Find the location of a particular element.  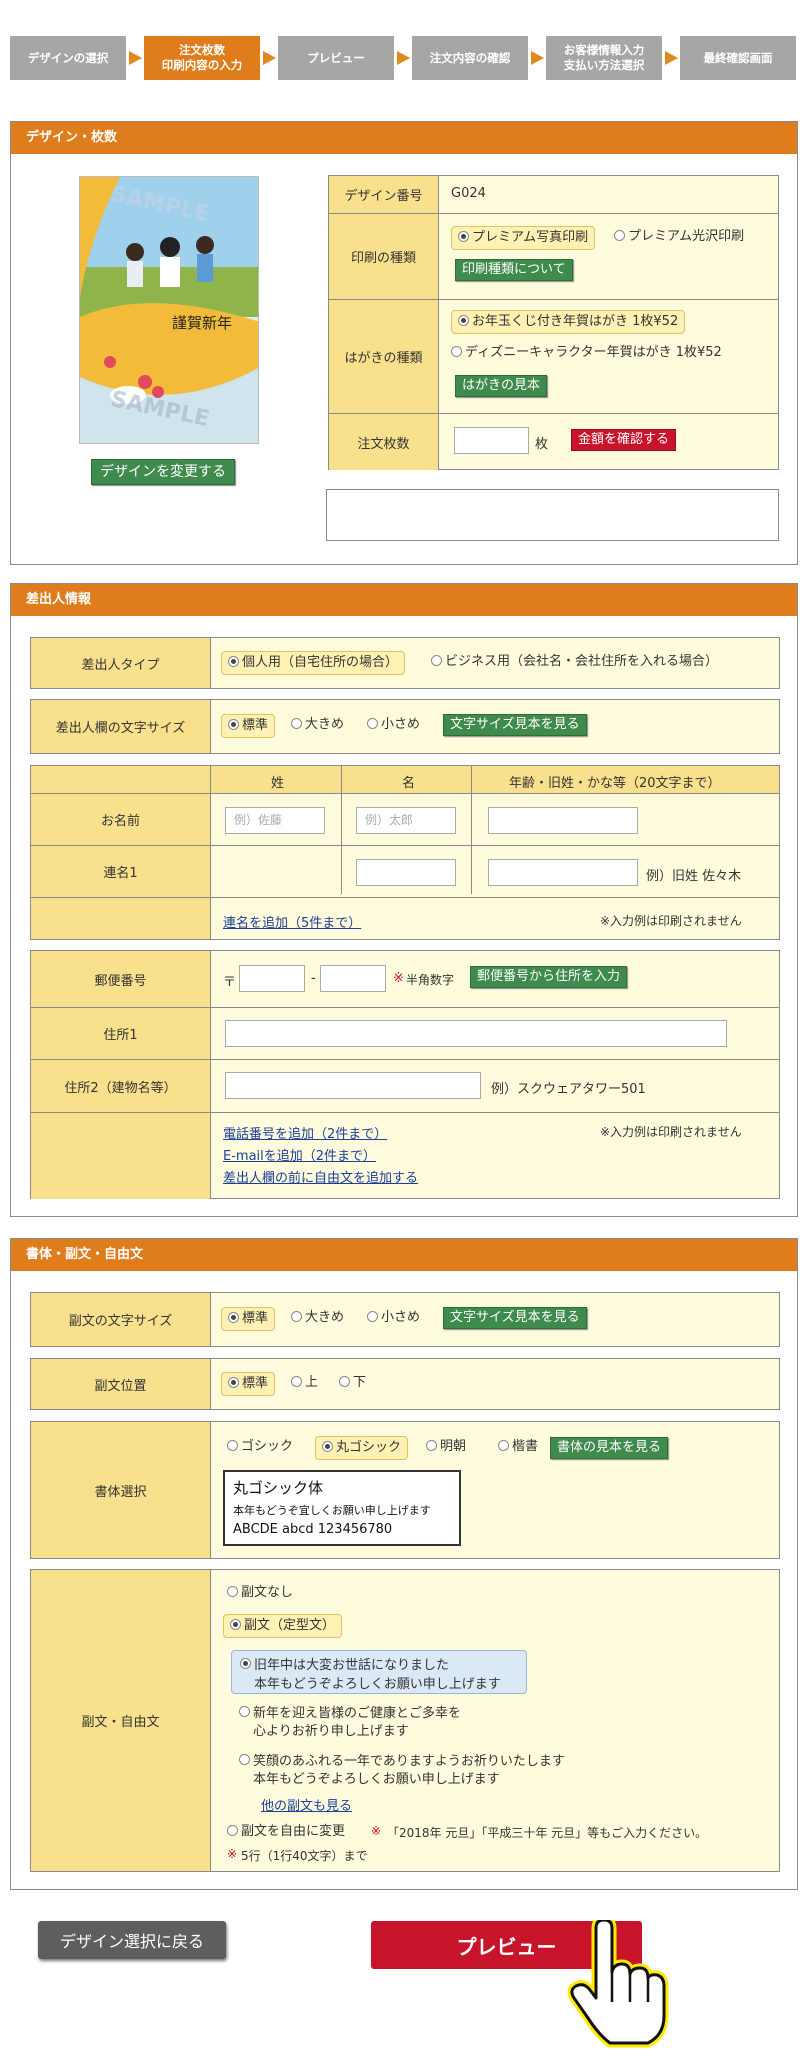

size-standard: 標準 is located at coordinates (248, 726).